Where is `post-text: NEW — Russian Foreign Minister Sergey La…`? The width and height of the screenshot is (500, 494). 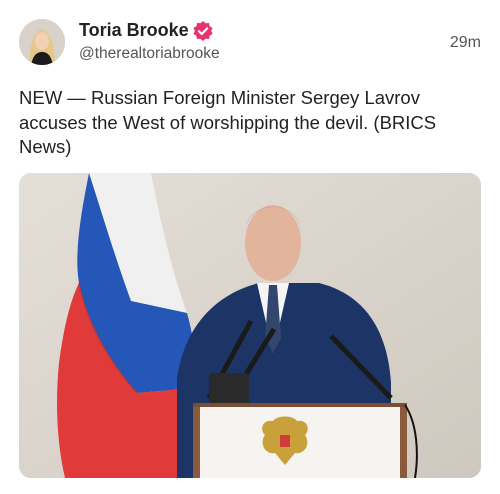
post-text: NEW — Russian Foreign Minister Sergey La… is located at coordinates (228, 122).